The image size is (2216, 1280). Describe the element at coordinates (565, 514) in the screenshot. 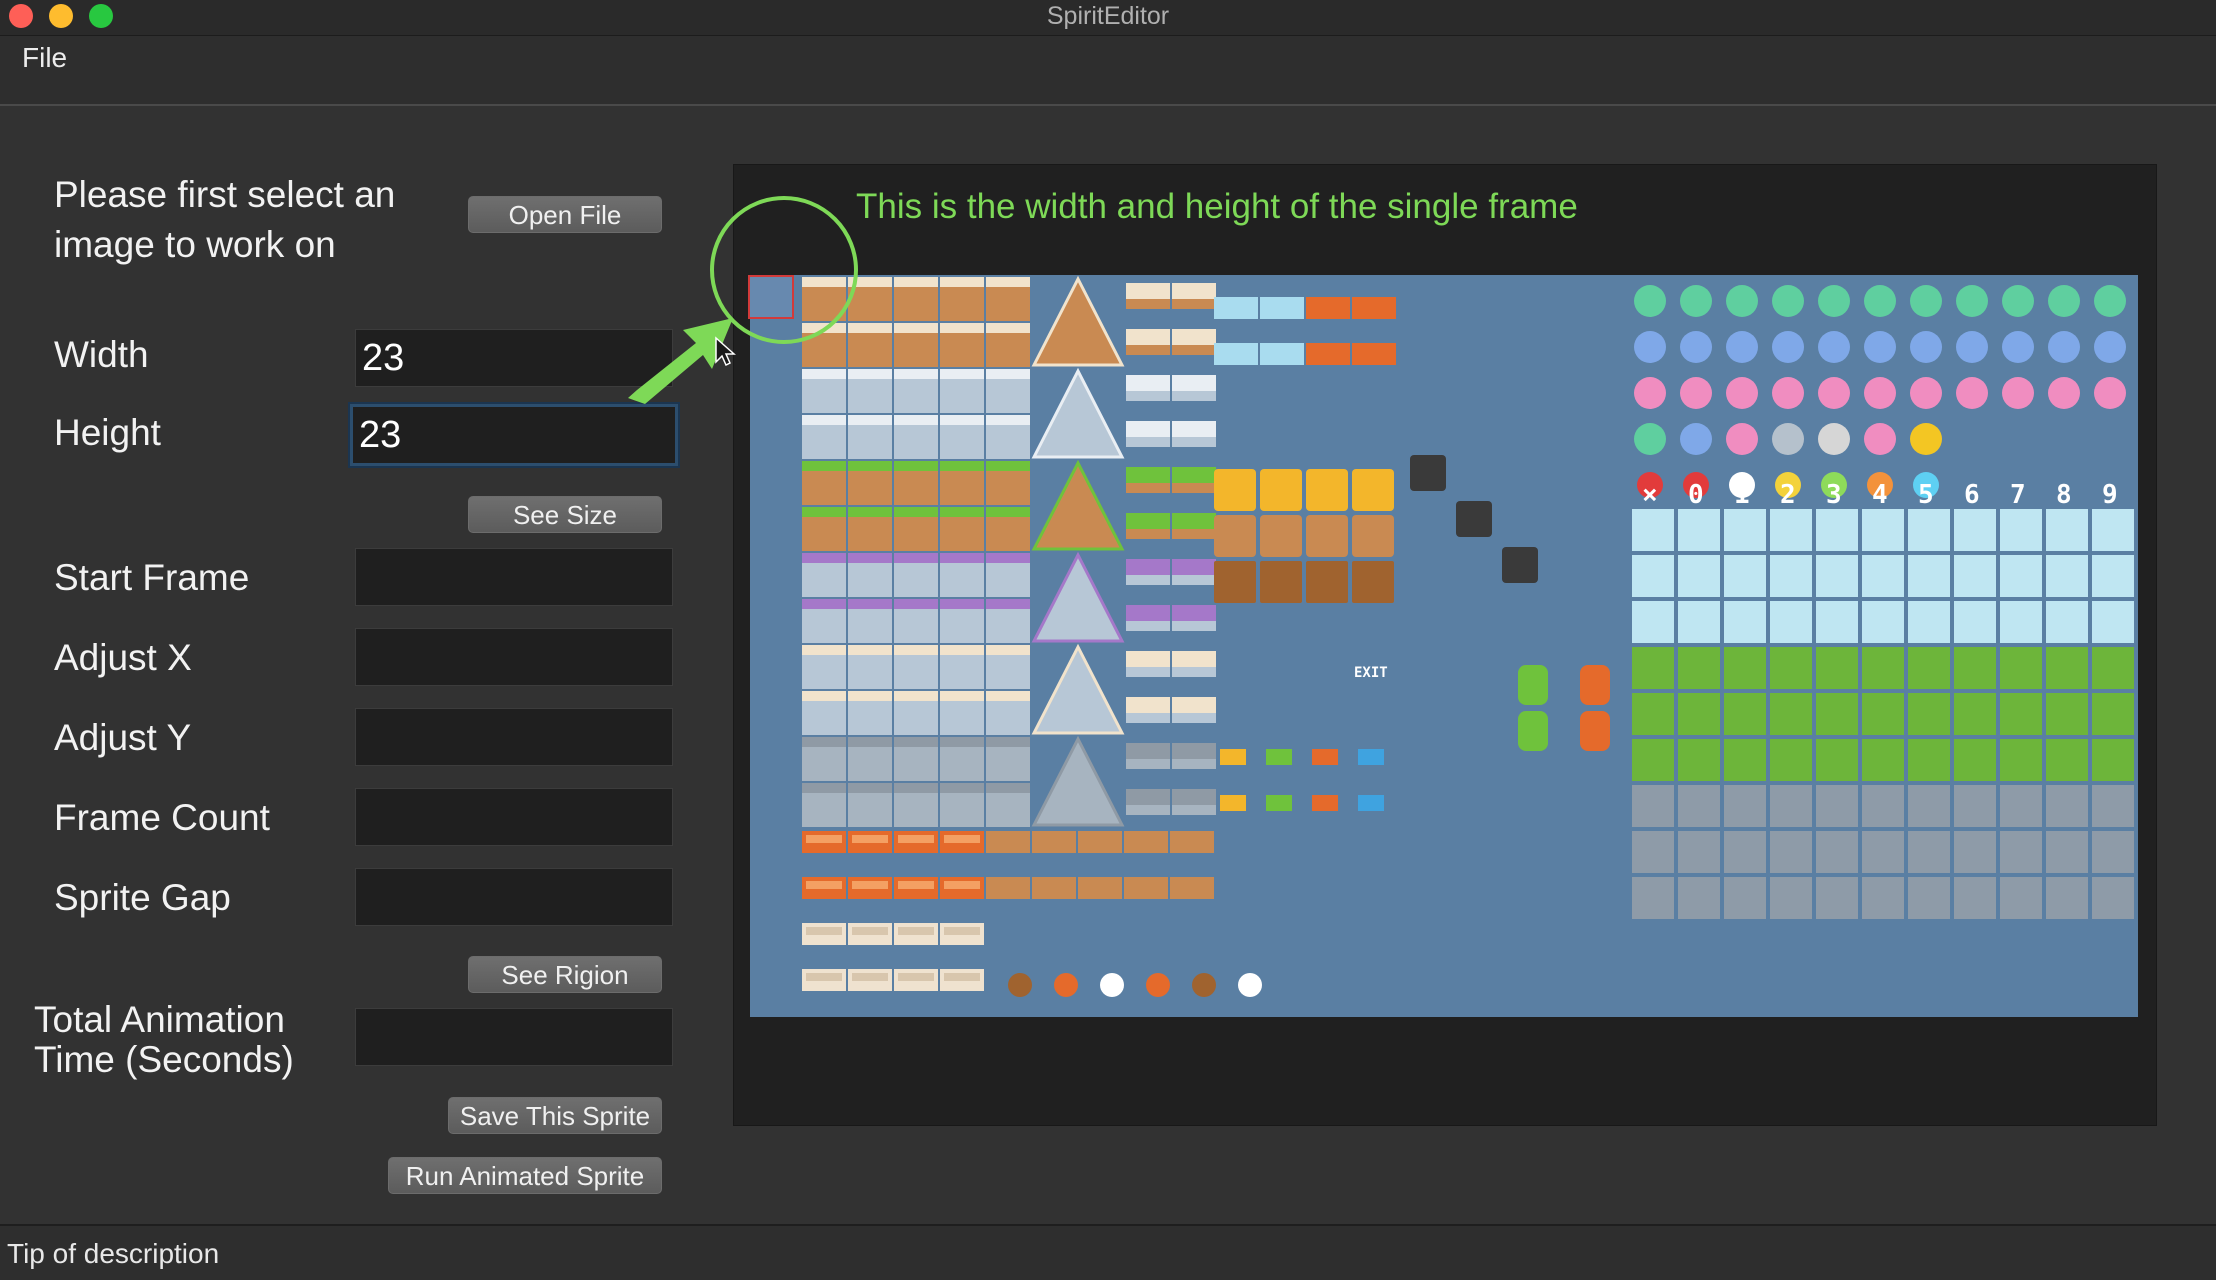

I see `see-size-button: See Size` at that location.